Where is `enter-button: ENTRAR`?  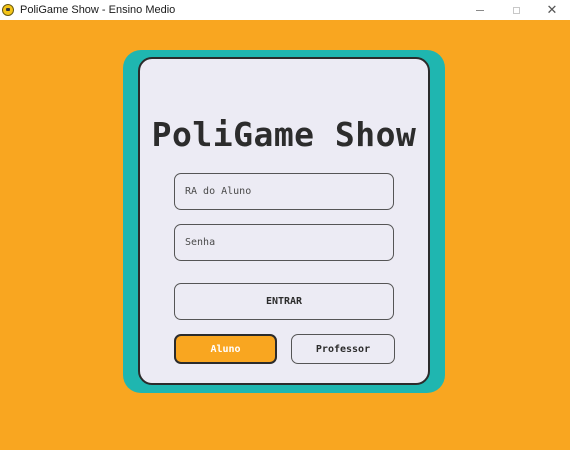
enter-button: ENTRAR is located at coordinates (284, 301).